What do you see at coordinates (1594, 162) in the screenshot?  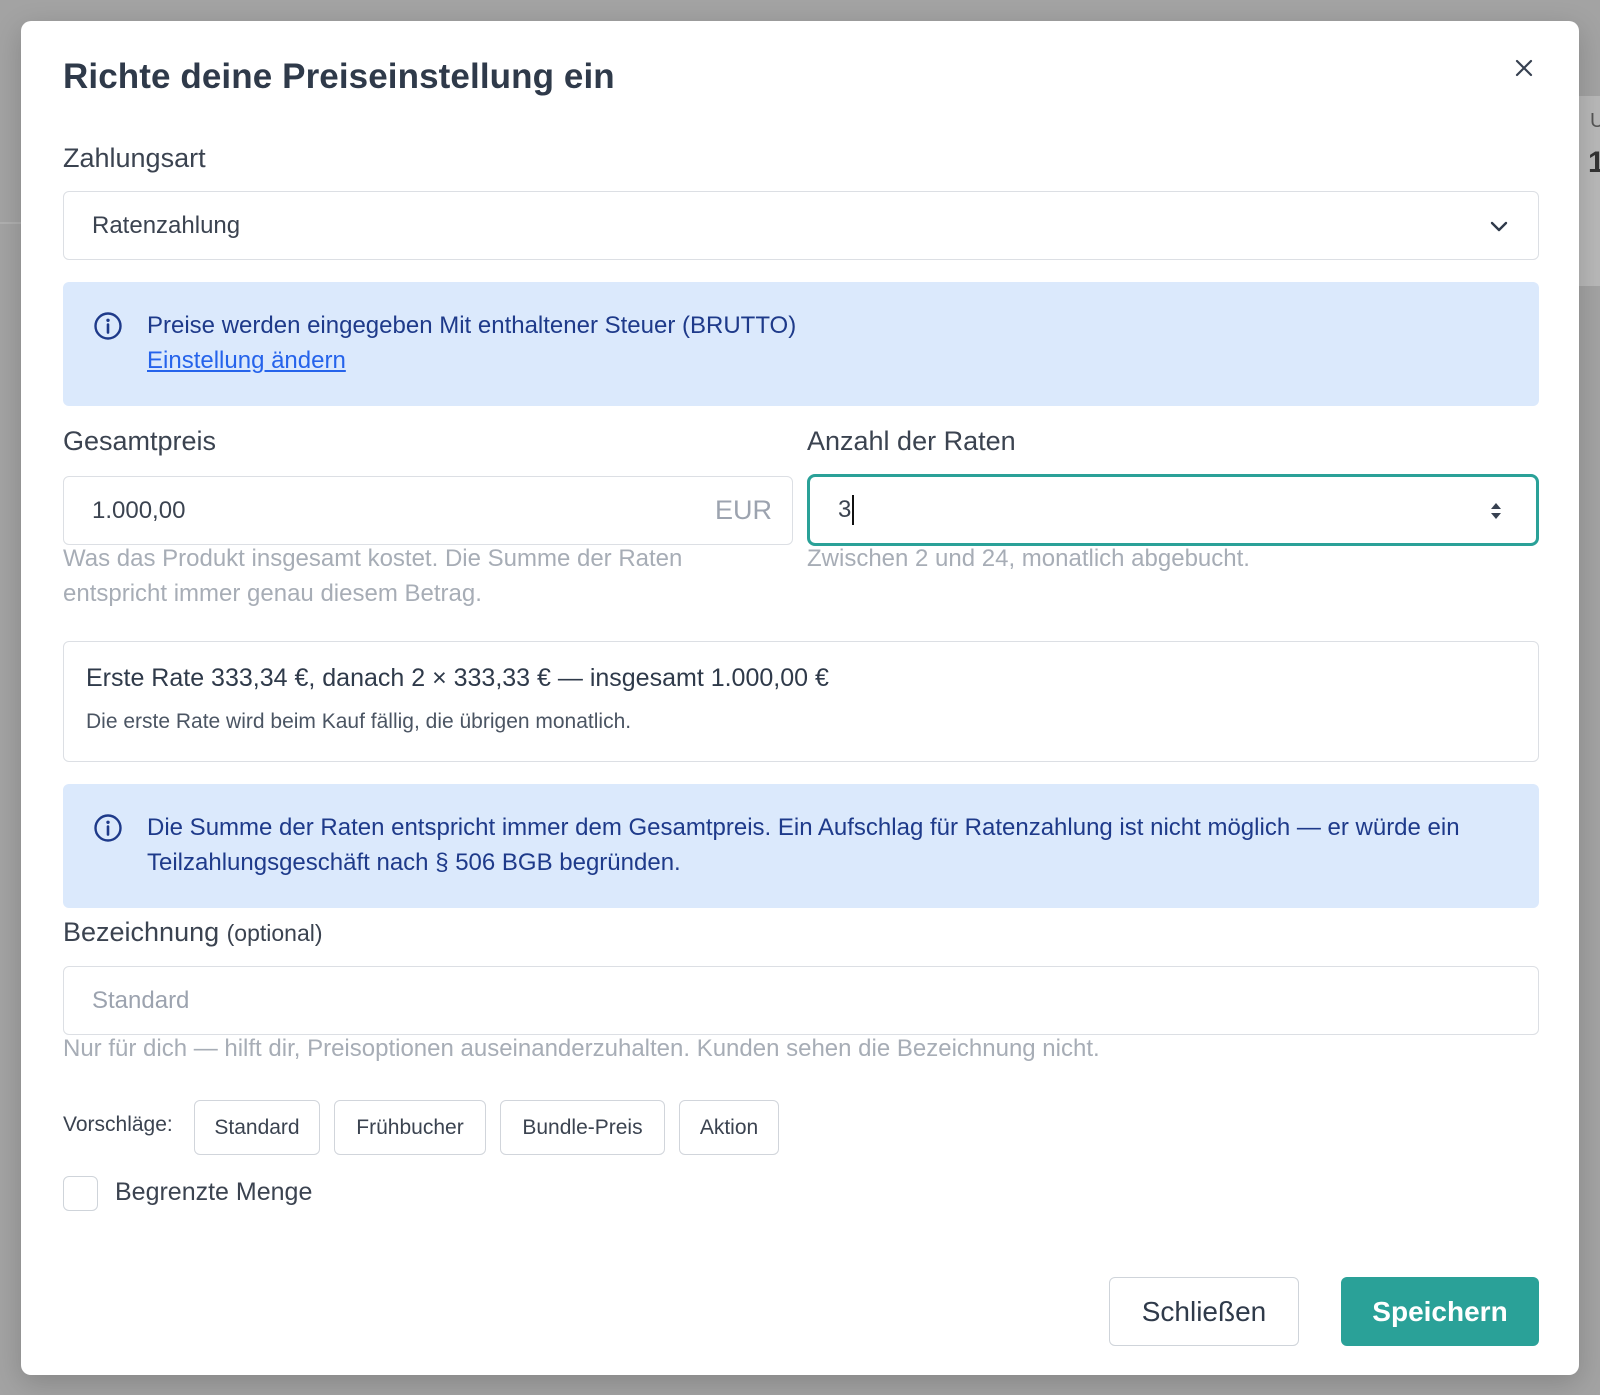 I see `background-value: 1` at bounding box center [1594, 162].